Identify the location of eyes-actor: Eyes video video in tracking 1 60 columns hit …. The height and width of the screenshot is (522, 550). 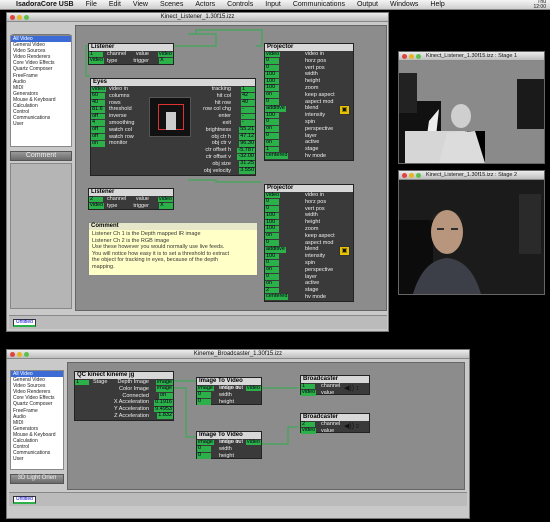
(173, 127).